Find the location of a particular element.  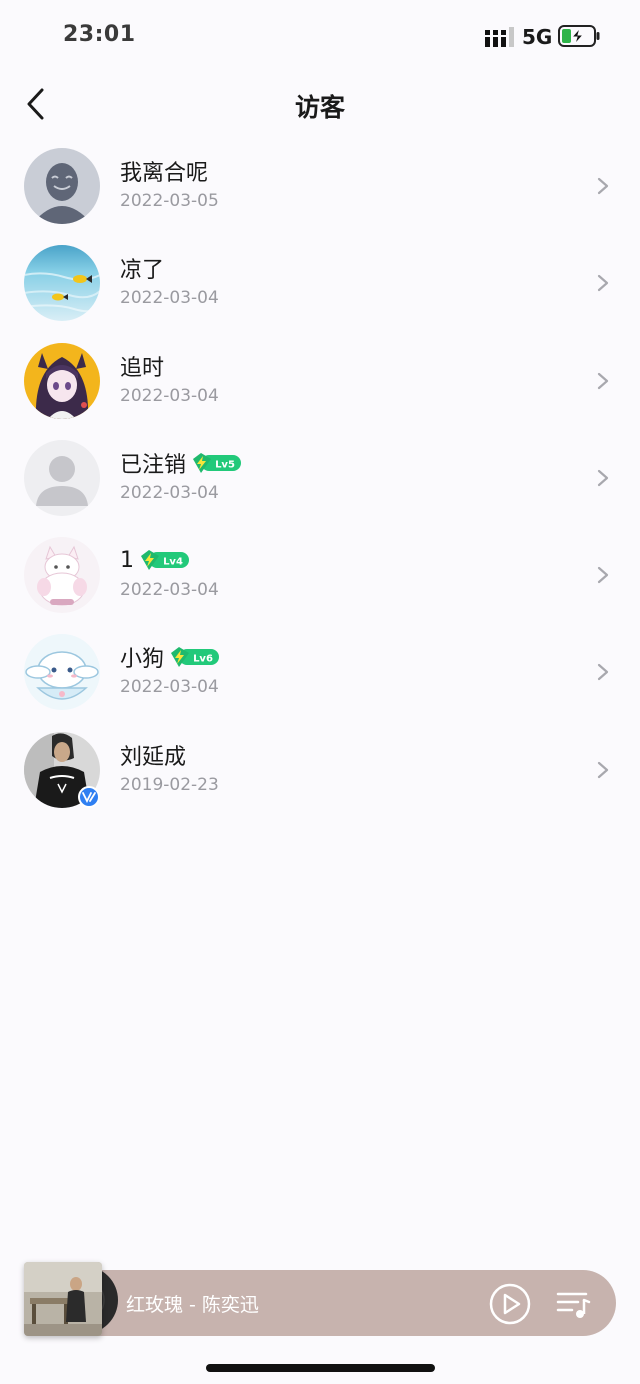

playlist-icon is located at coordinates (574, 1304).